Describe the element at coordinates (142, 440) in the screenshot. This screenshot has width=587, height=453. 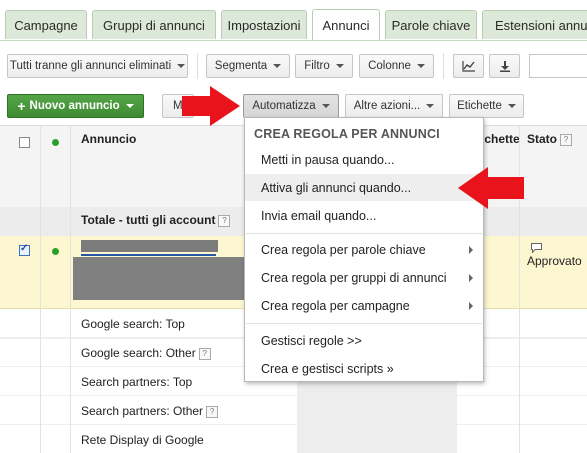
I see `row-label: Rete Display di Google` at that location.